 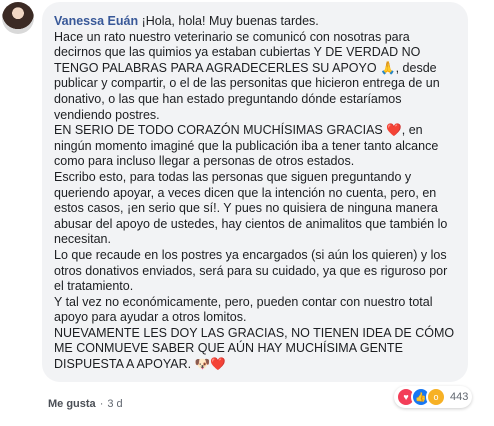 I want to click on avatar, so click(x=18, y=18).